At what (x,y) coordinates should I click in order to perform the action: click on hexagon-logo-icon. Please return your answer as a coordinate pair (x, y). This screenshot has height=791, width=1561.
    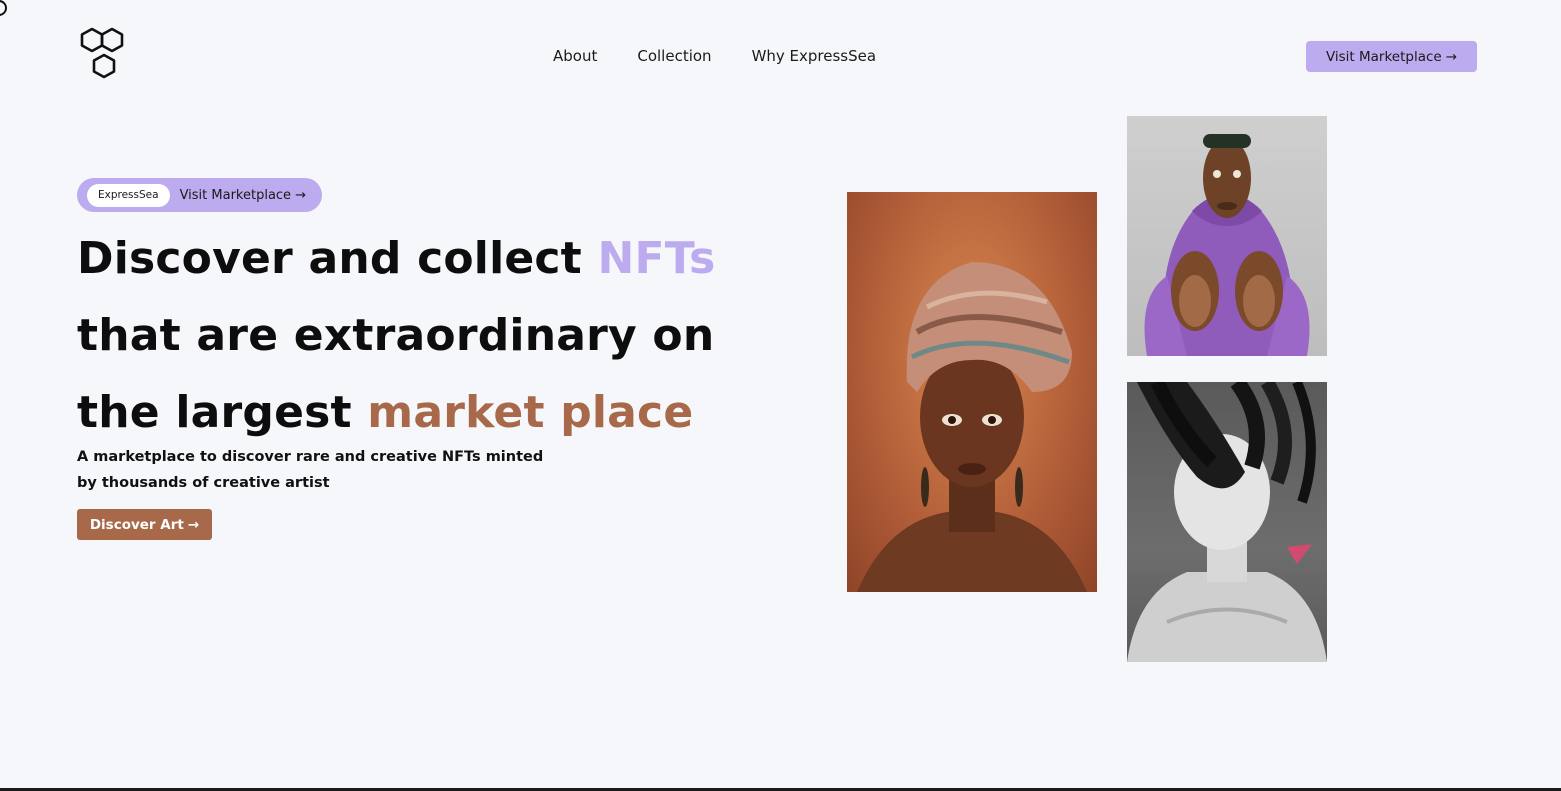
    Looking at the image, I should click on (105, 54).